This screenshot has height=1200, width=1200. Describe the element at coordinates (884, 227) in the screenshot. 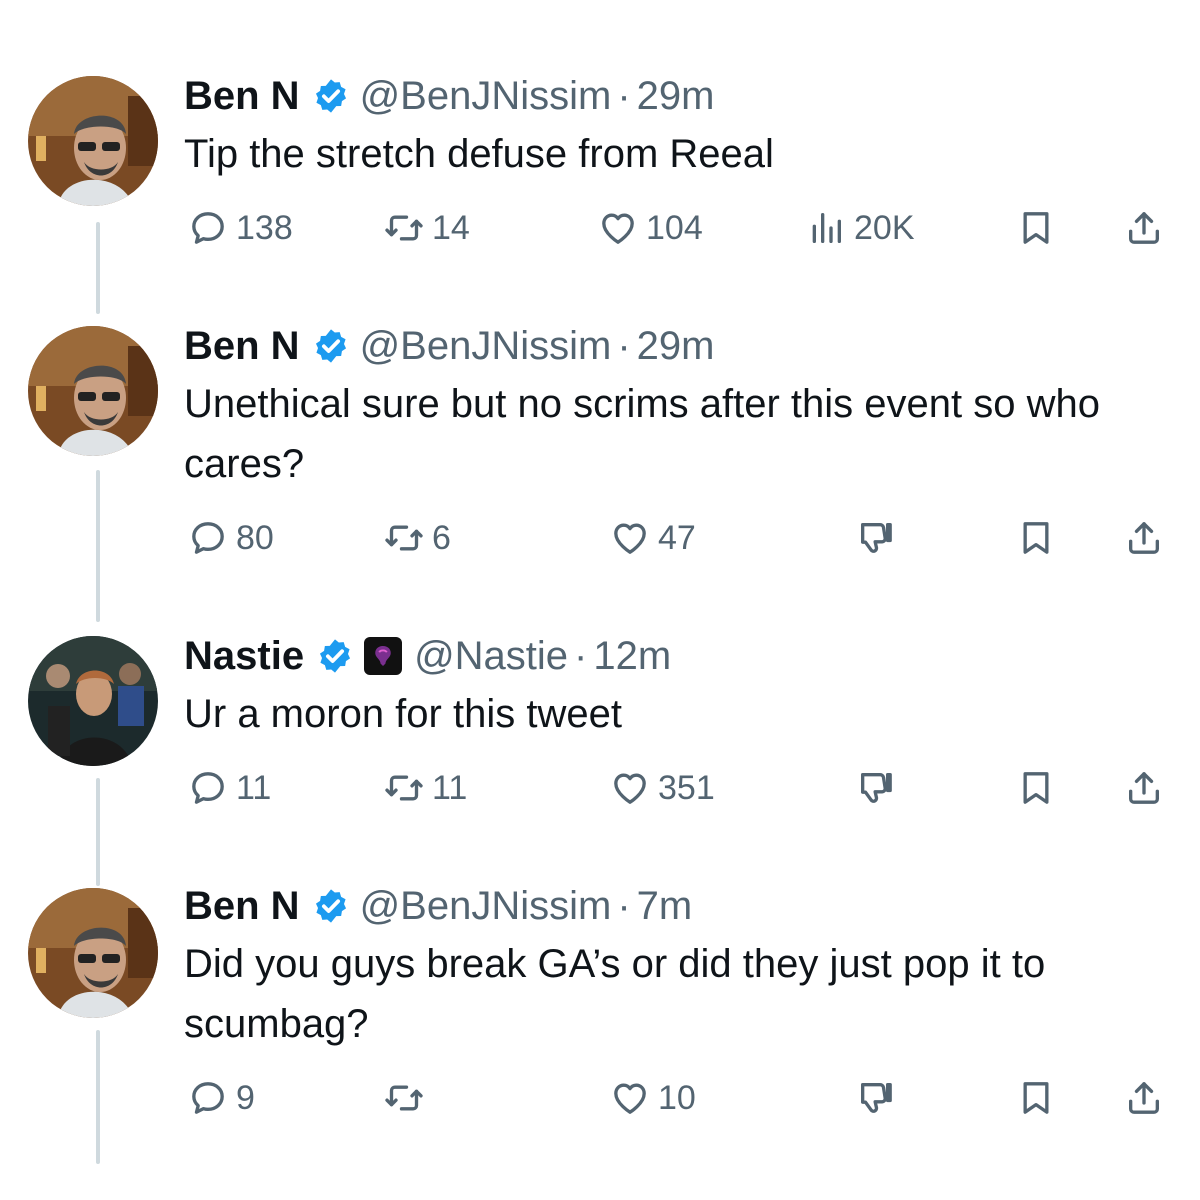

I see `views-count: 20K` at that location.